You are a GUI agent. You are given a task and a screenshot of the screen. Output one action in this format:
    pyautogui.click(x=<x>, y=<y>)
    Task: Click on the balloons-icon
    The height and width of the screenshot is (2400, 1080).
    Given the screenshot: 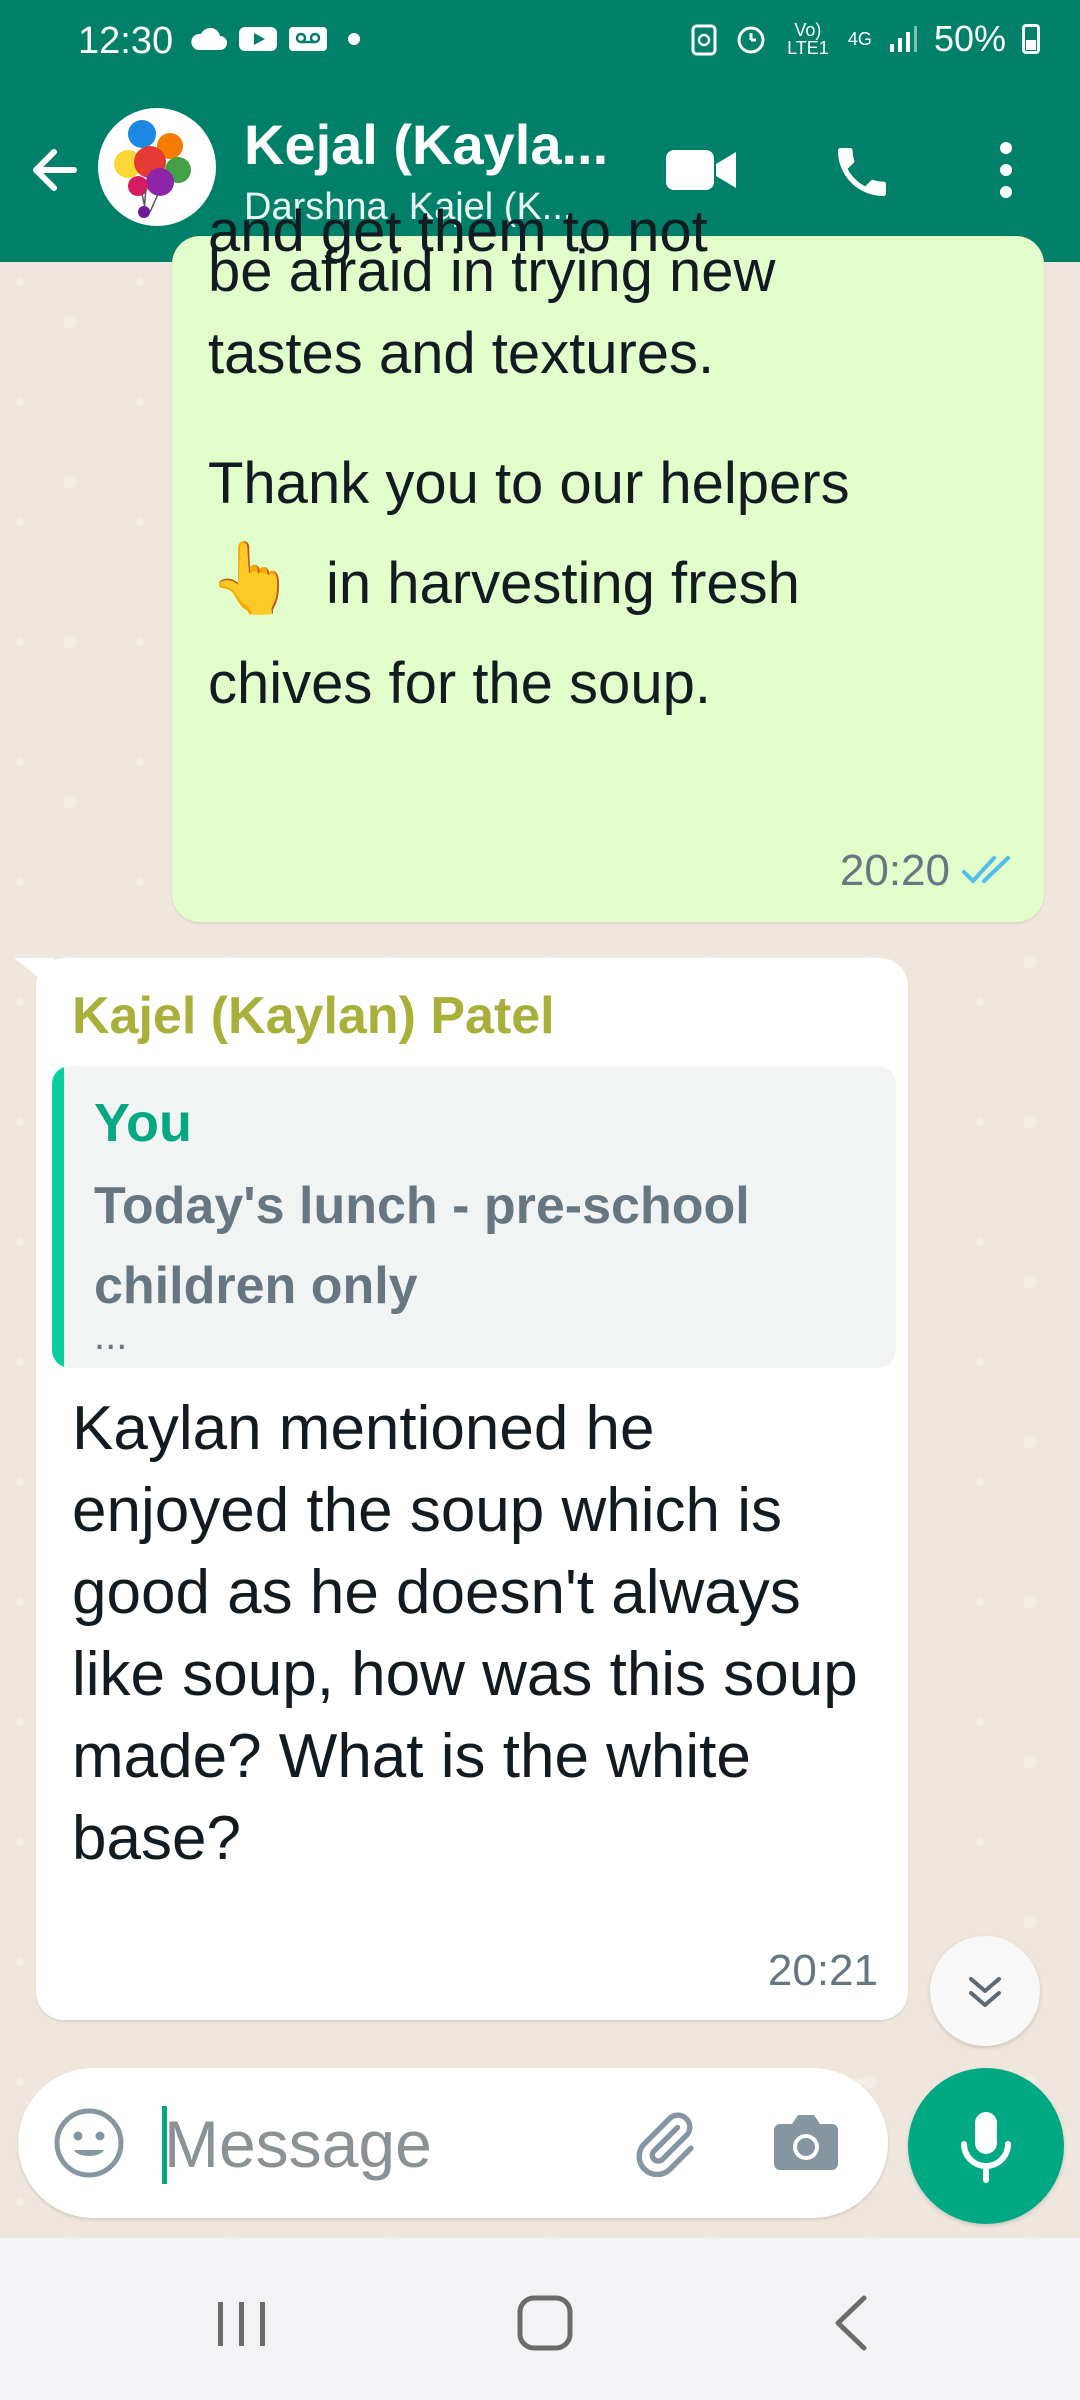 What is the action you would take?
    pyautogui.click(x=152, y=169)
    